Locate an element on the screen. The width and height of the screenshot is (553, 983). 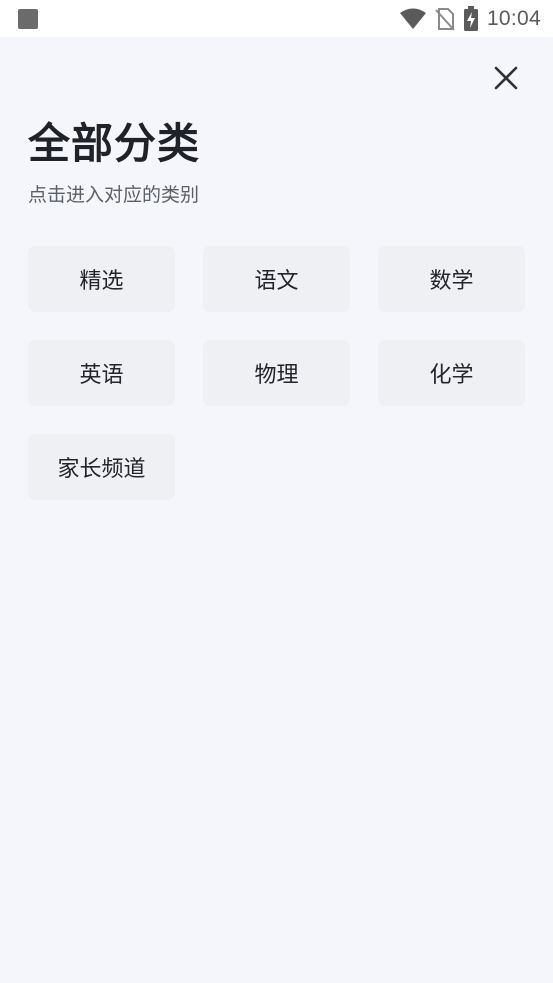
page-title: 全部分类 is located at coordinates (114, 143).